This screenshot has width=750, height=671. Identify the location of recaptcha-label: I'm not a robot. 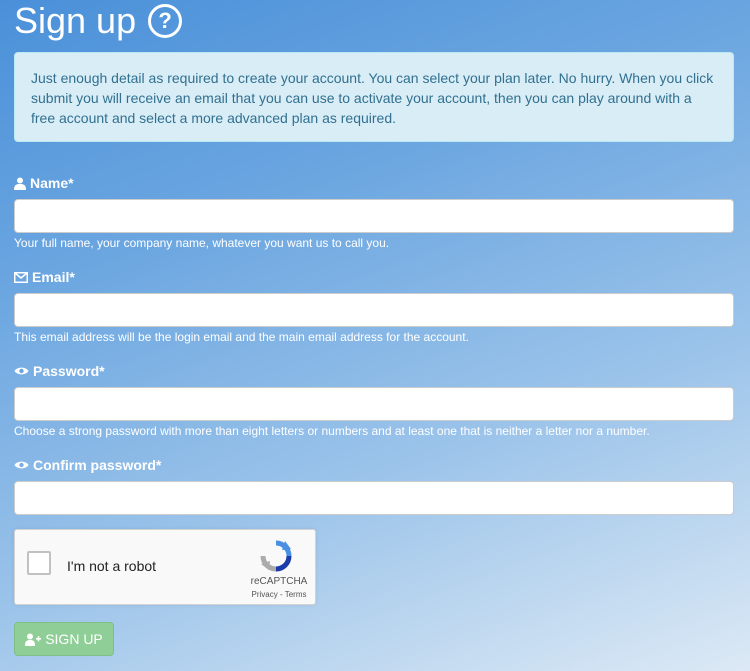
(112, 566).